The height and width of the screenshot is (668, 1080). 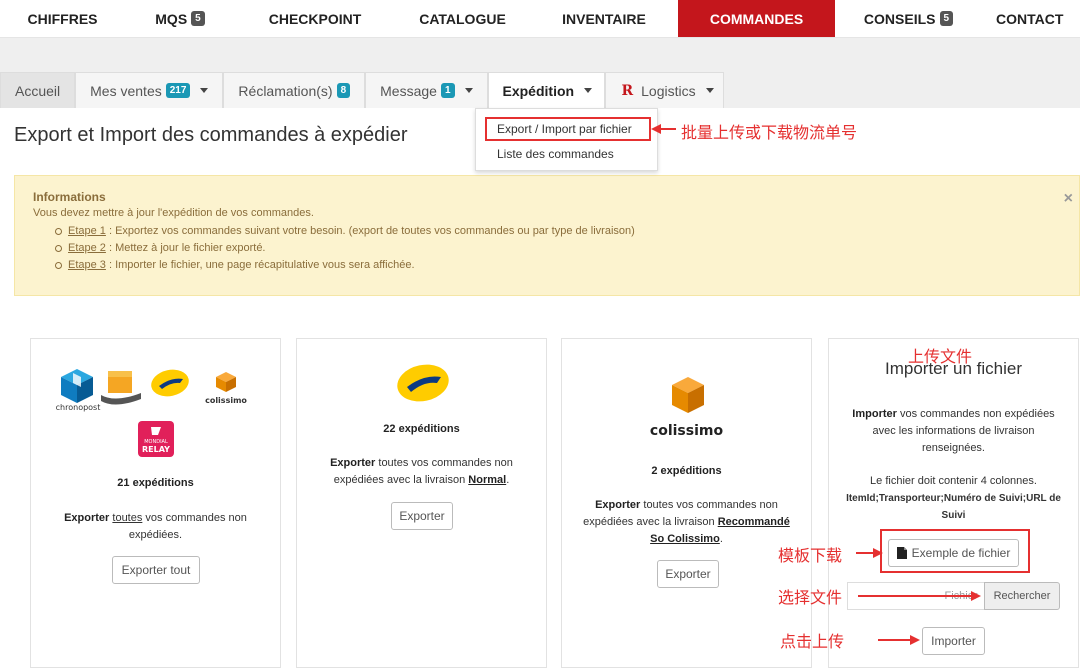 I want to click on nav-commandes: COMMANDES, so click(x=756, y=18).